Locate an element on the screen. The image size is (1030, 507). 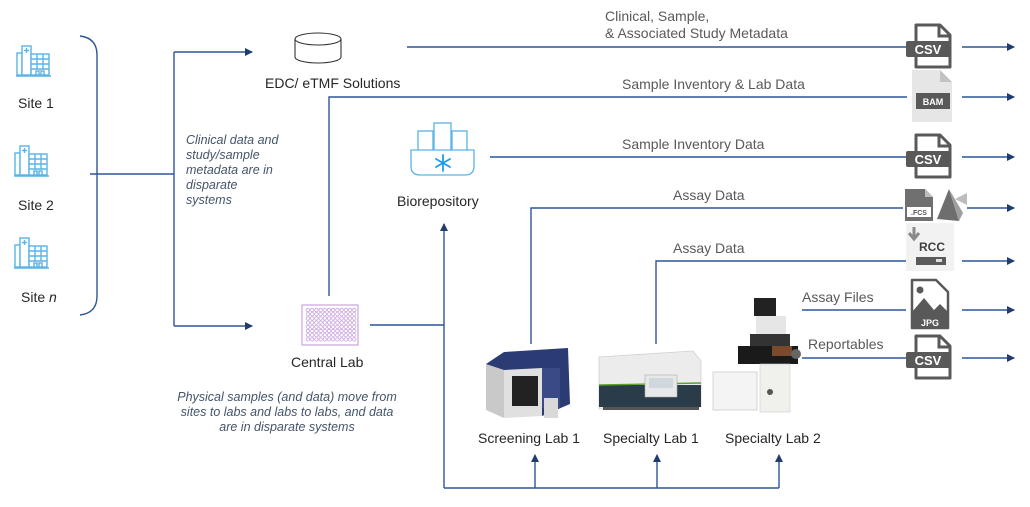
flow-label-6: Assay Files is located at coordinates (838, 297).